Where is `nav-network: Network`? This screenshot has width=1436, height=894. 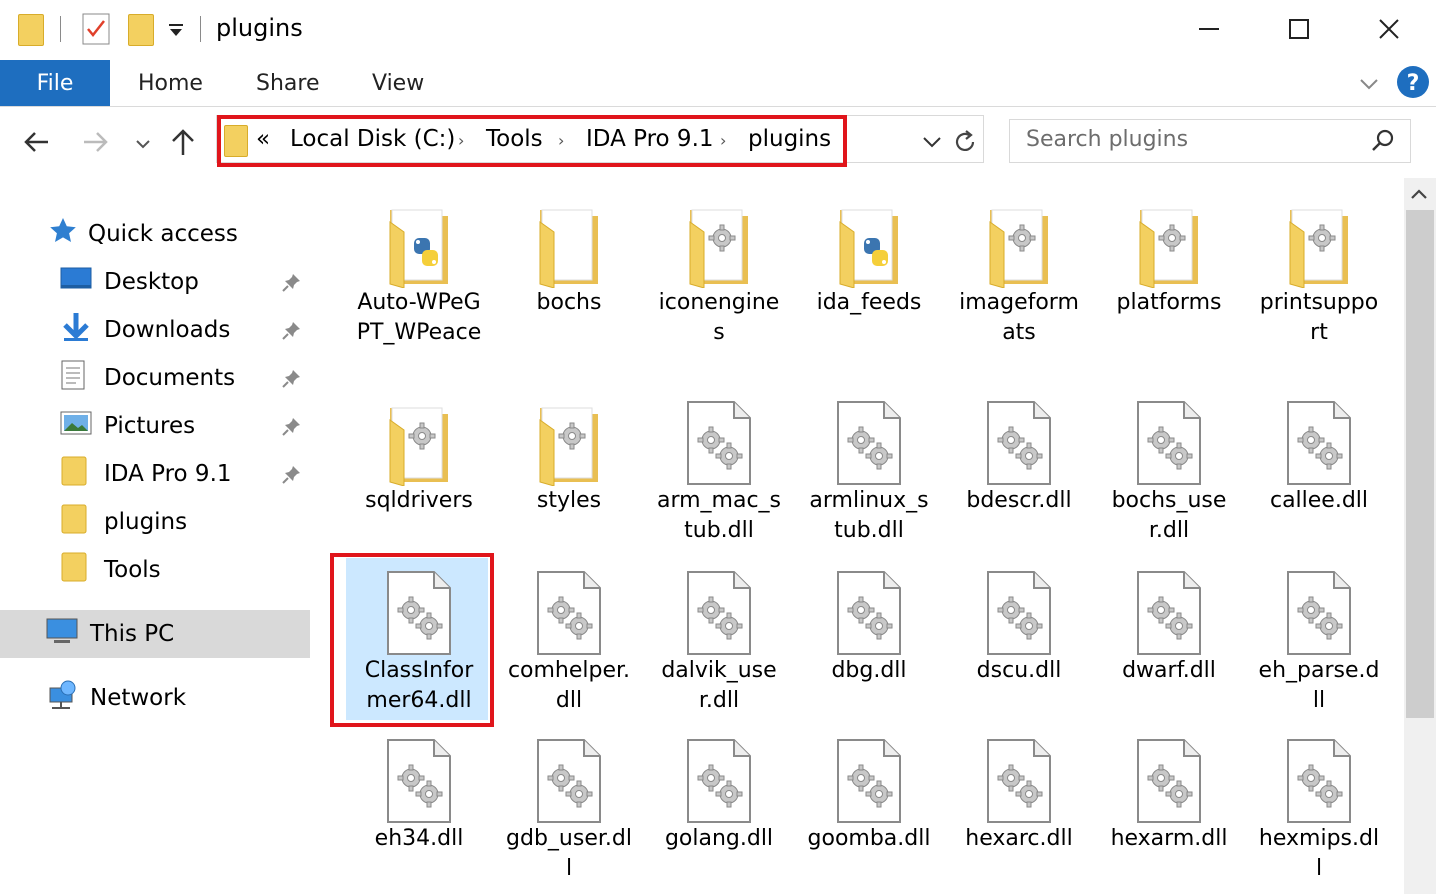 nav-network: Network is located at coordinates (116, 698).